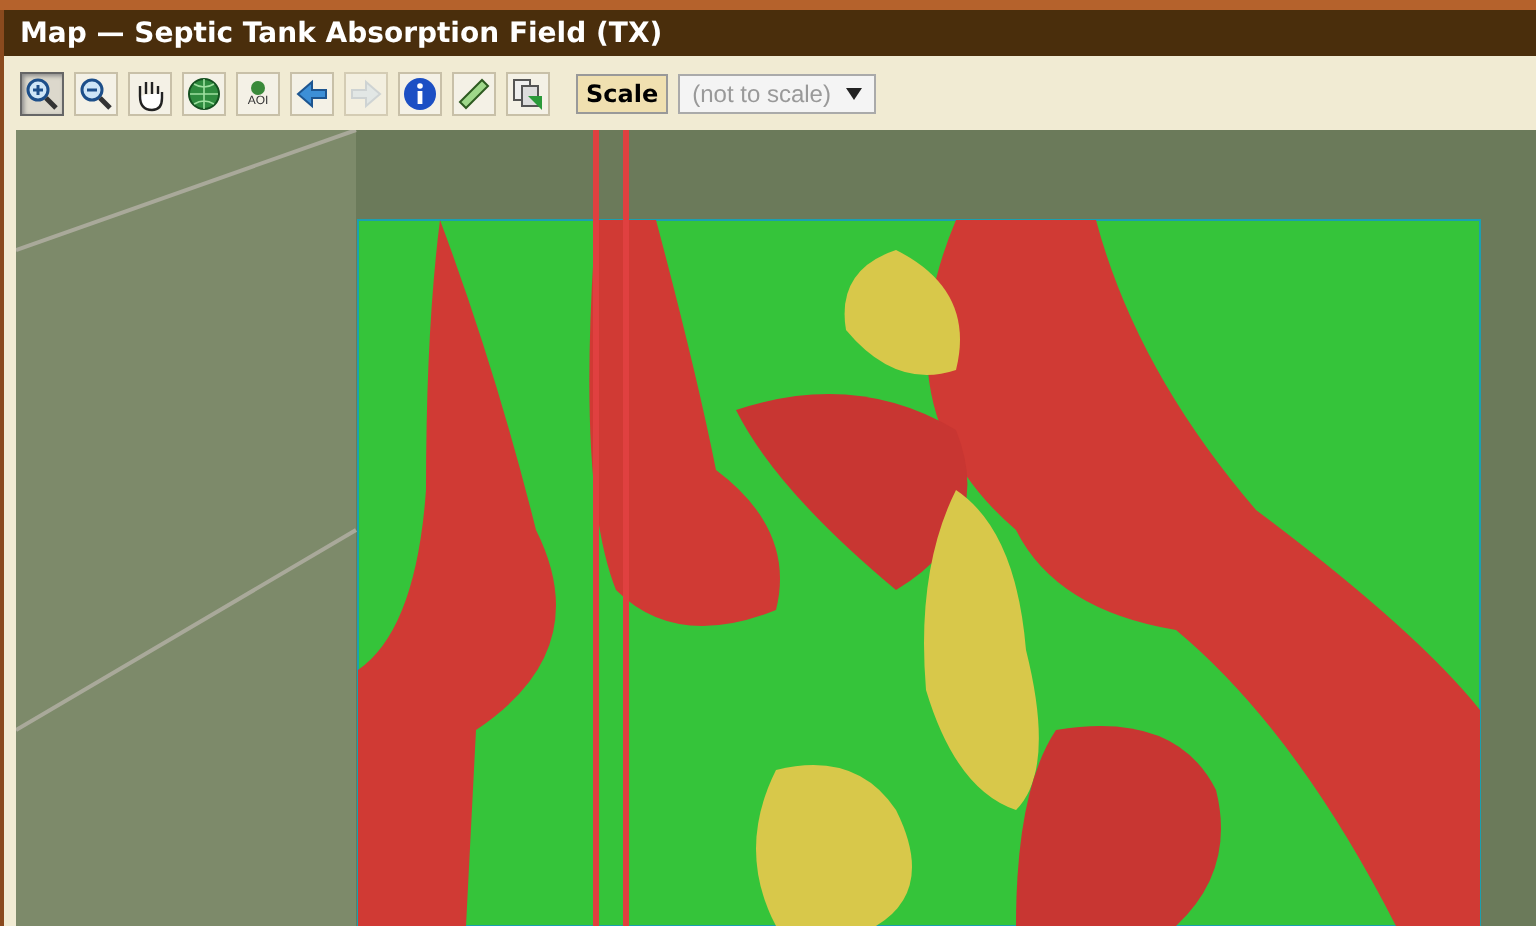 The width and height of the screenshot is (1536, 926). I want to click on zoom-out-button, so click(96, 93).